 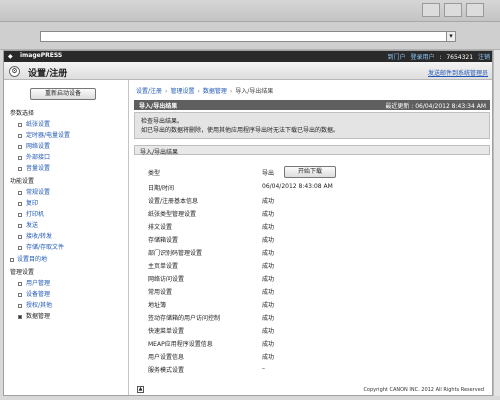 What do you see at coordinates (28, 224) in the screenshot?
I see `sidebar-item-send: 发送` at bounding box center [28, 224].